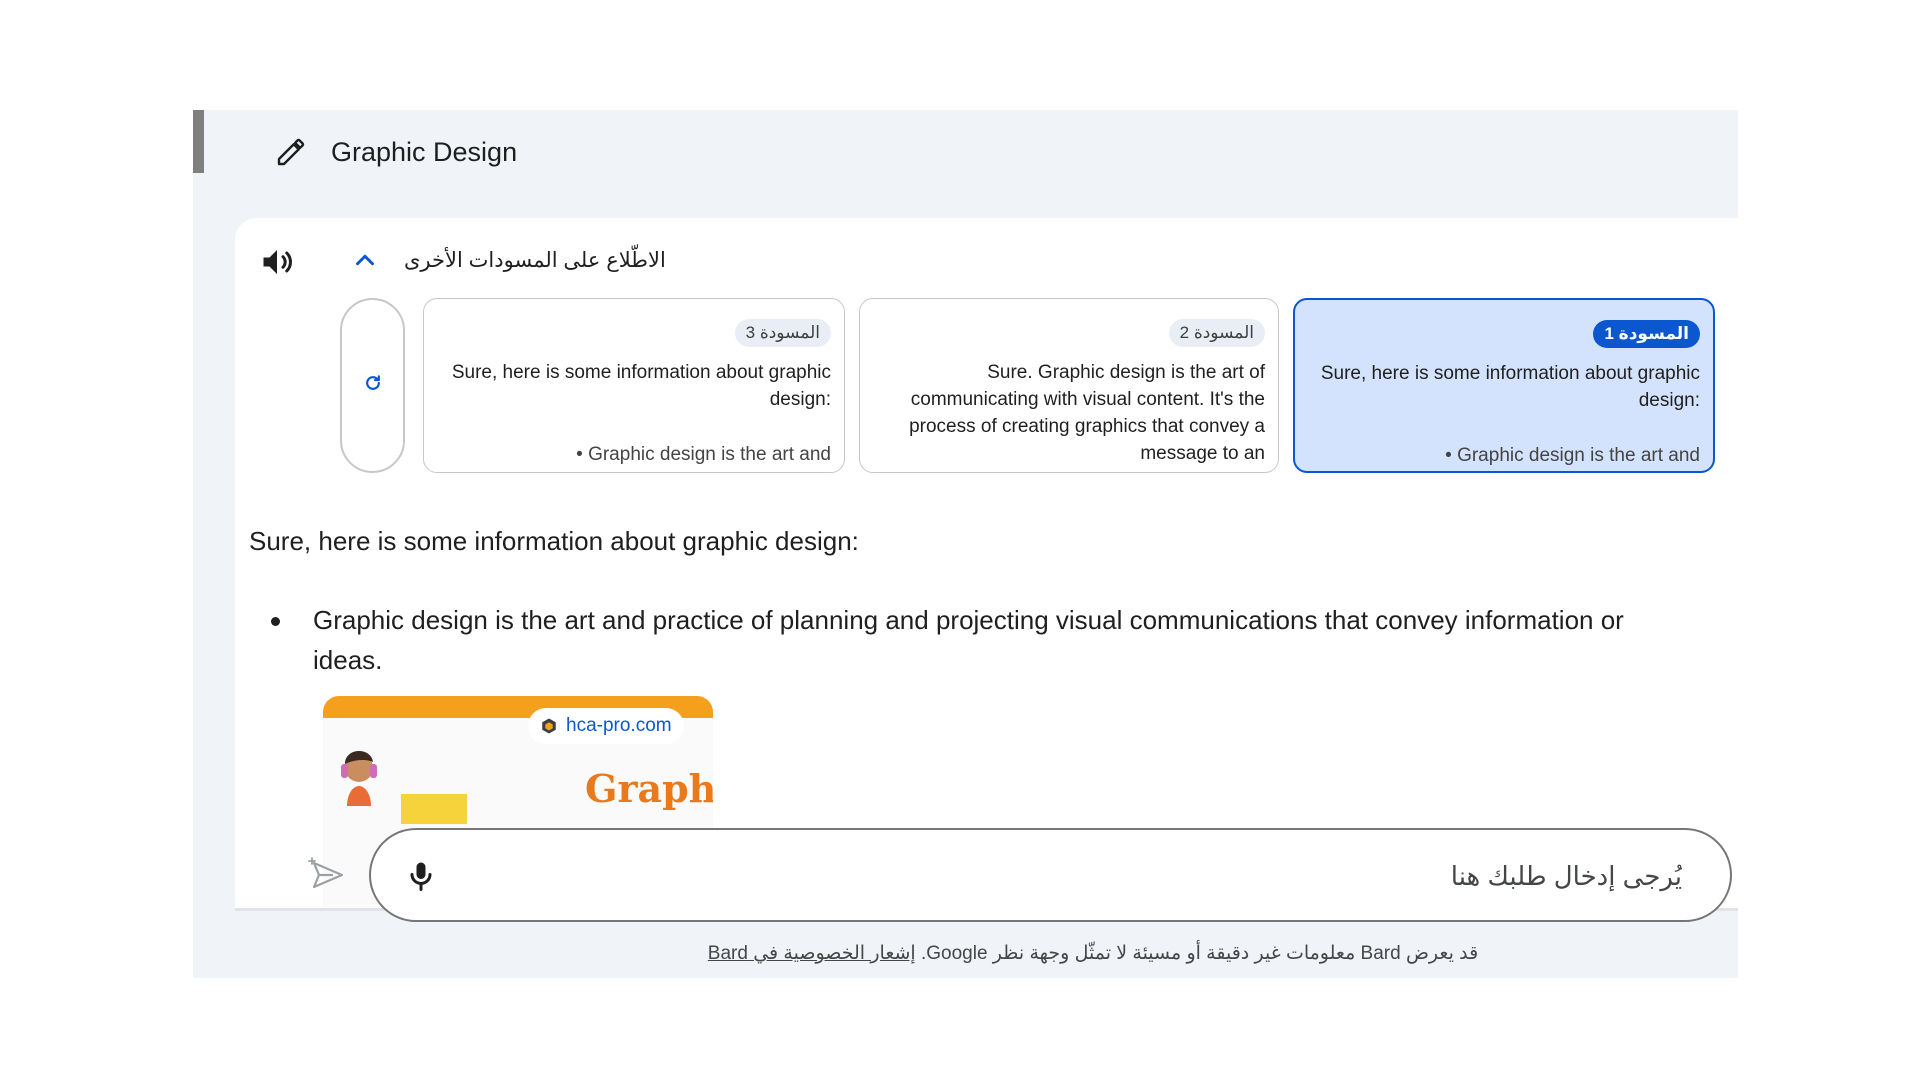 This screenshot has height=1080, width=1920. I want to click on site-favicon-icon, so click(549, 726).